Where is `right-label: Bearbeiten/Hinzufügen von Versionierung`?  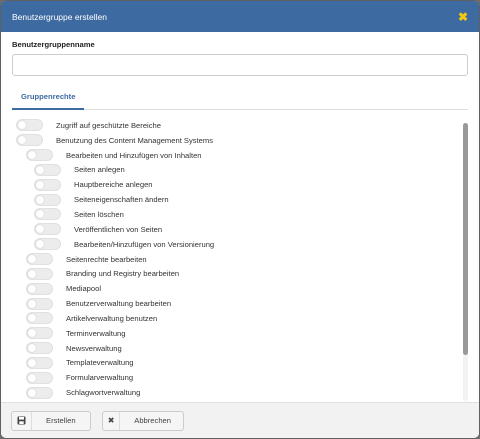
right-label: Bearbeiten/Hinzufügen von Versionierung is located at coordinates (144, 244).